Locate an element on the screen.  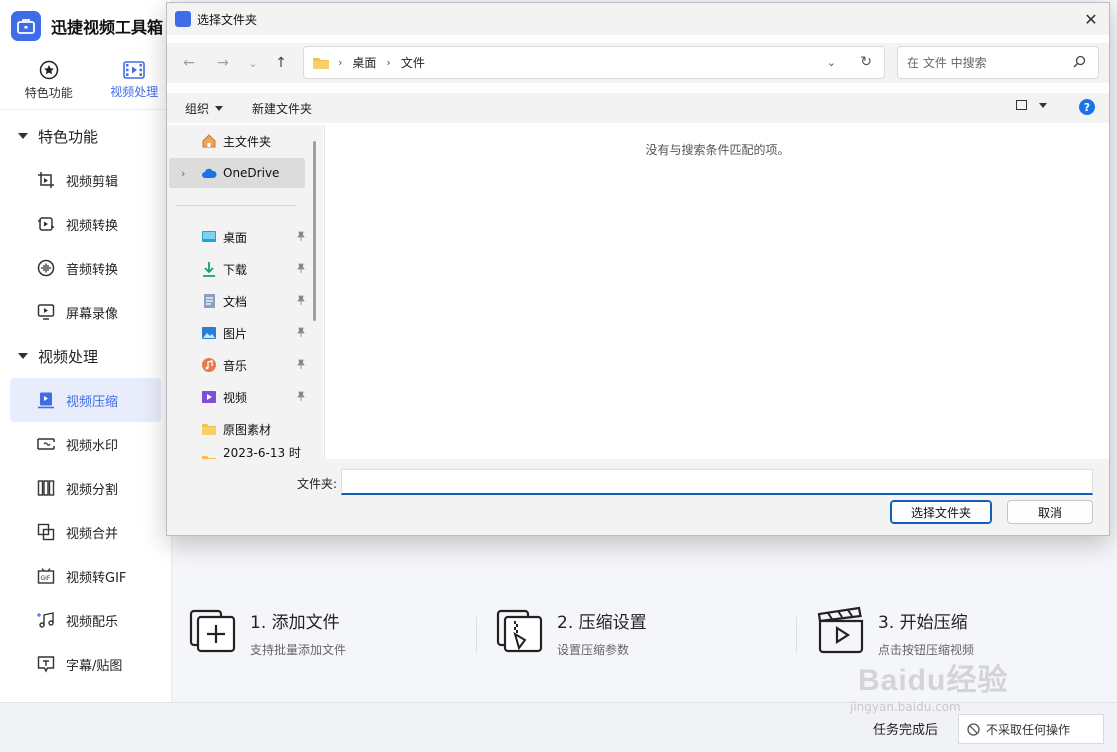
sidebar-item-video-compress: 视频压缩 is located at coordinates (85, 400).